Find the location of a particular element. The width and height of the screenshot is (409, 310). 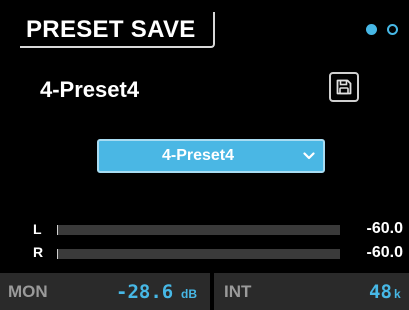

meter-bar-left is located at coordinates (198, 230).